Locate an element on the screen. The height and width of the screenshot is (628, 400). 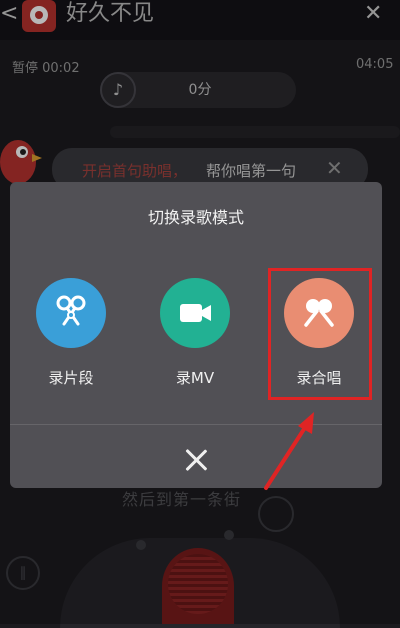
annotation-arrow-icon is located at coordinates (289, 451).